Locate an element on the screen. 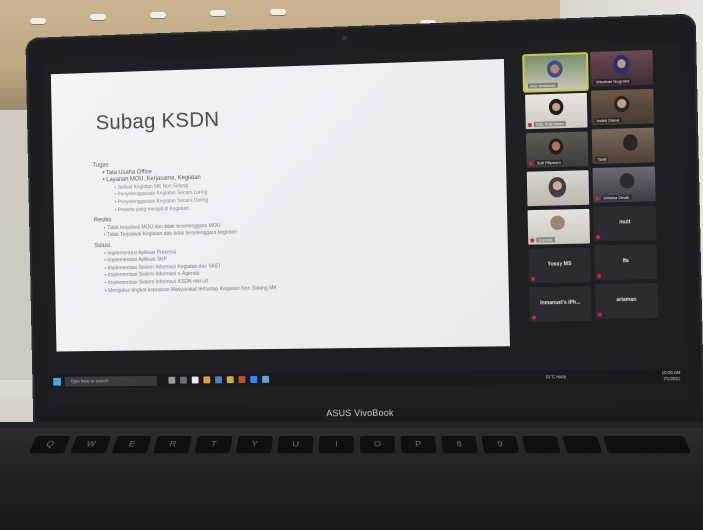 The height and width of the screenshot is (530, 703). participant-tile: Dilfaisa Dinah is located at coordinates (624, 184).